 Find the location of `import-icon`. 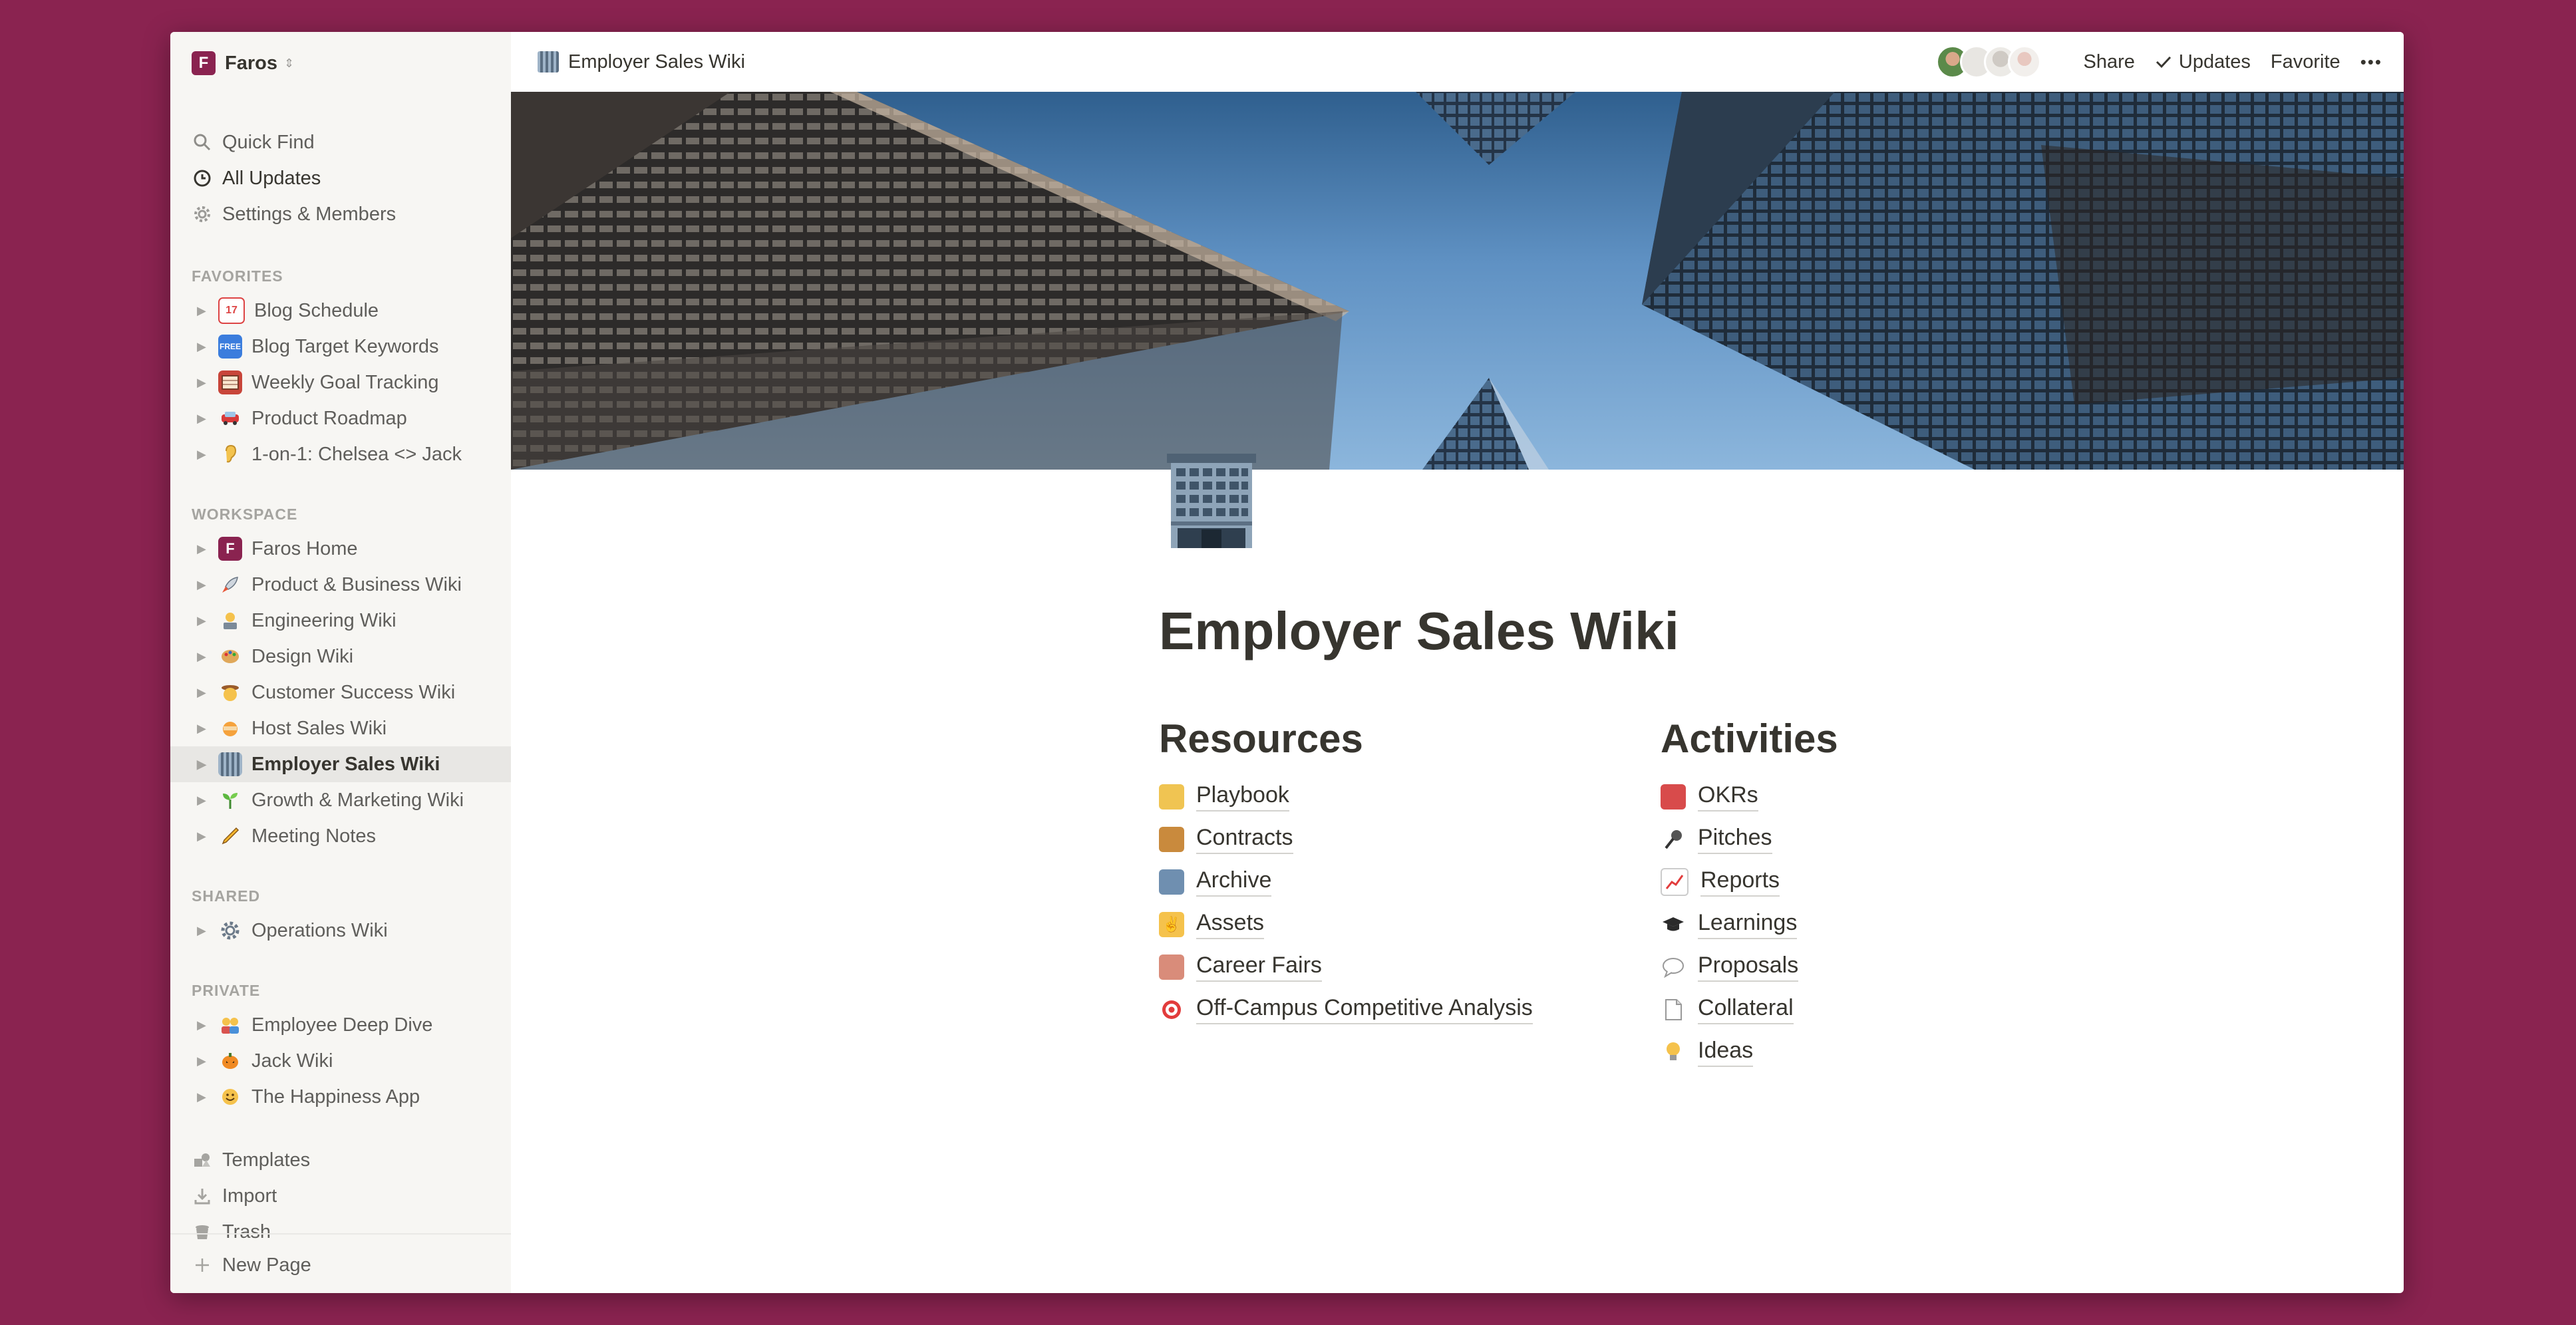

import-icon is located at coordinates (202, 1196).